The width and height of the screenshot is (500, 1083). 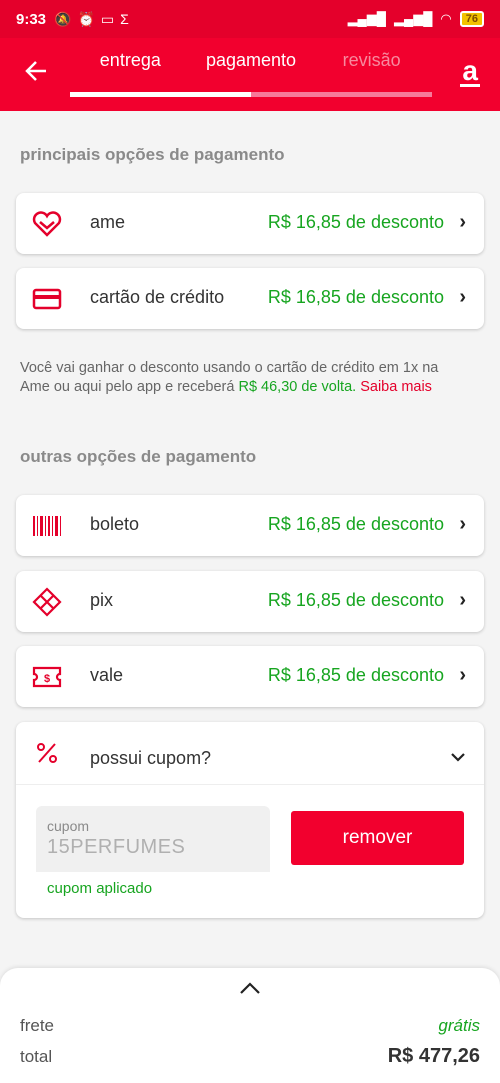 I want to click on option-label: pix, so click(x=102, y=600).